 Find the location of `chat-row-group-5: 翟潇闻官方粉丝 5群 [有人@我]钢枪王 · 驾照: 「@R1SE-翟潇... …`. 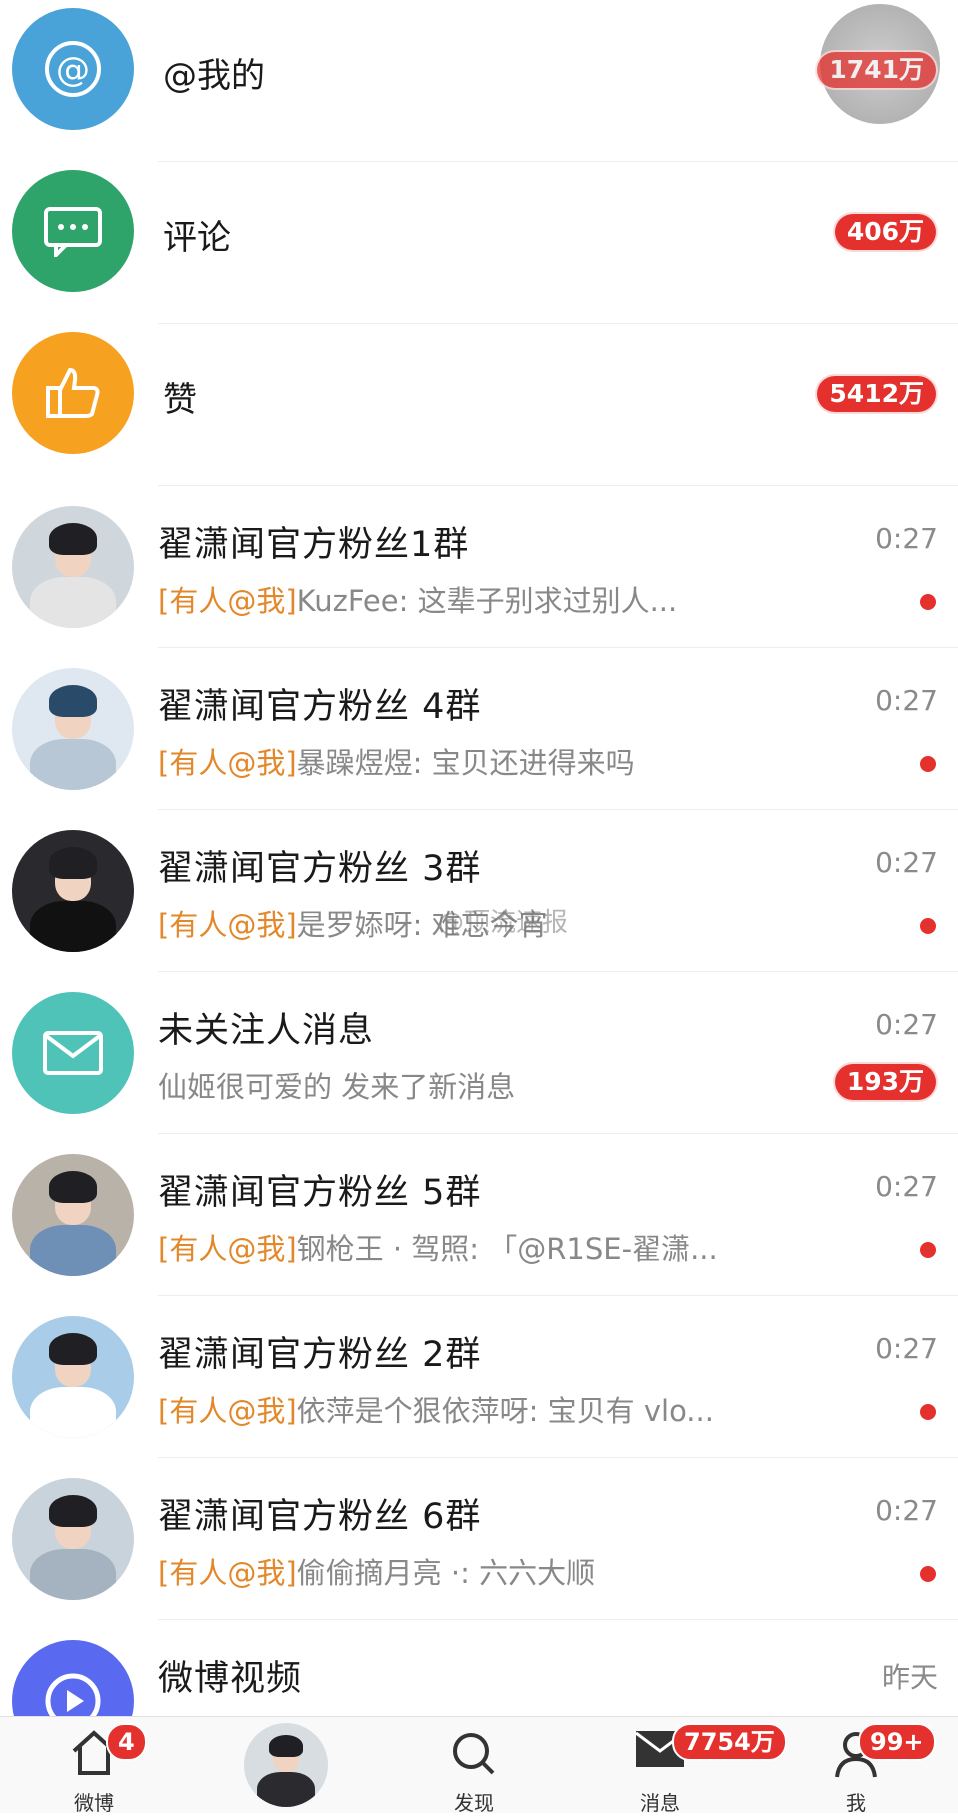

chat-row-group-5: 翟潇闻官方粉丝 5群 [有人@我]钢枪王 · 驾照: 「@R1SE-翟潇... … is located at coordinates (479, 1215).